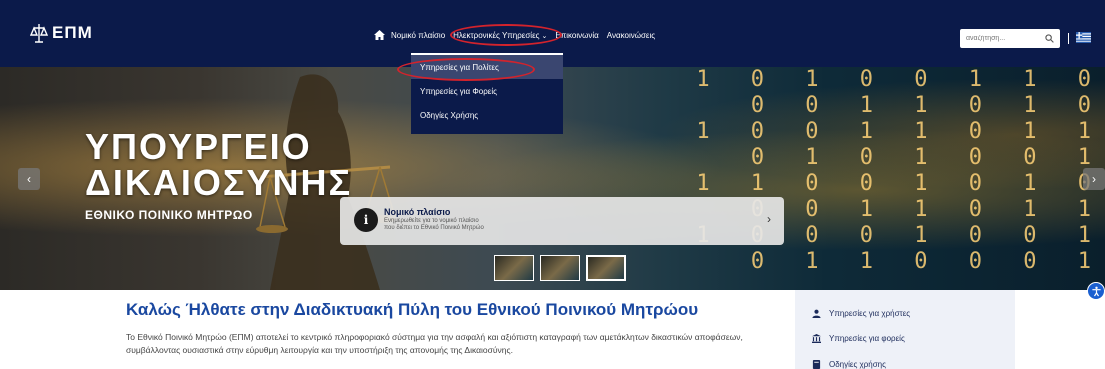 This screenshot has width=1105, height=369. I want to click on carousel-prev-button: ‹, so click(29, 179).